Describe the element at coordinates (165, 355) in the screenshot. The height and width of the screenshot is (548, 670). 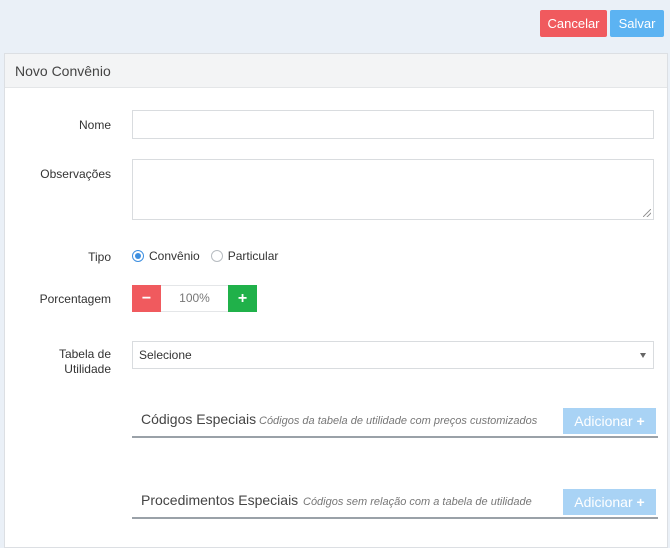
I see `tabela-select-value: Selecione` at that location.